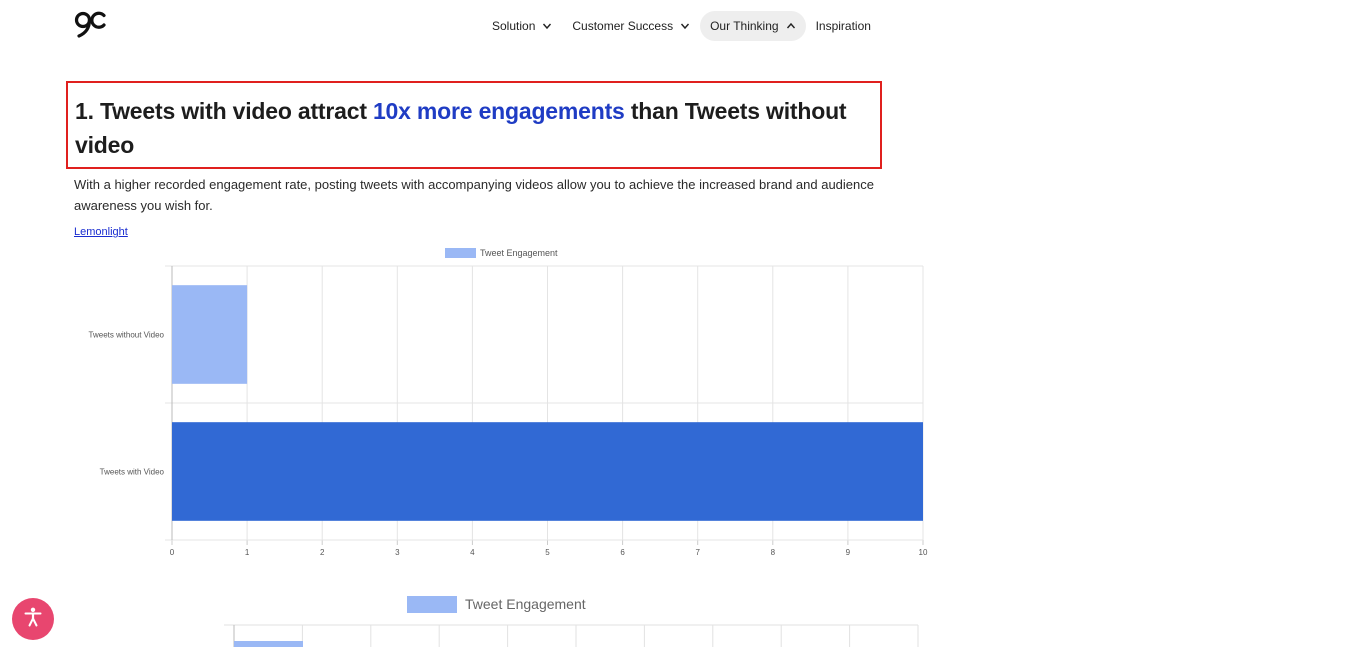 Image resolution: width=1360 pixels, height=647 pixels. What do you see at coordinates (622, 552) in the screenshot?
I see `x-tick-label: 6` at bounding box center [622, 552].